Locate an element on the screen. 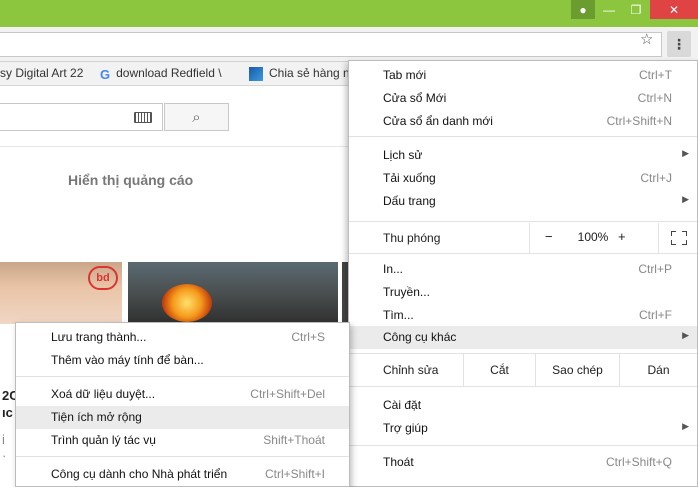 The width and height of the screenshot is (698, 487). menu-item-incognito: Cửa sổ ẩn danh mới Ctrl+Shift+N is located at coordinates (523, 121).